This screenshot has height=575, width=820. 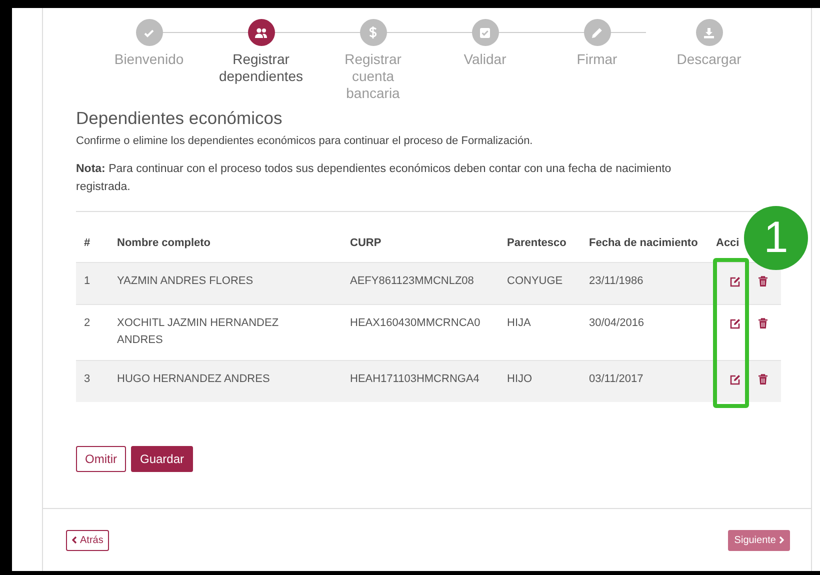 I want to click on section-title: Dependientes económicos, so click(x=180, y=118).